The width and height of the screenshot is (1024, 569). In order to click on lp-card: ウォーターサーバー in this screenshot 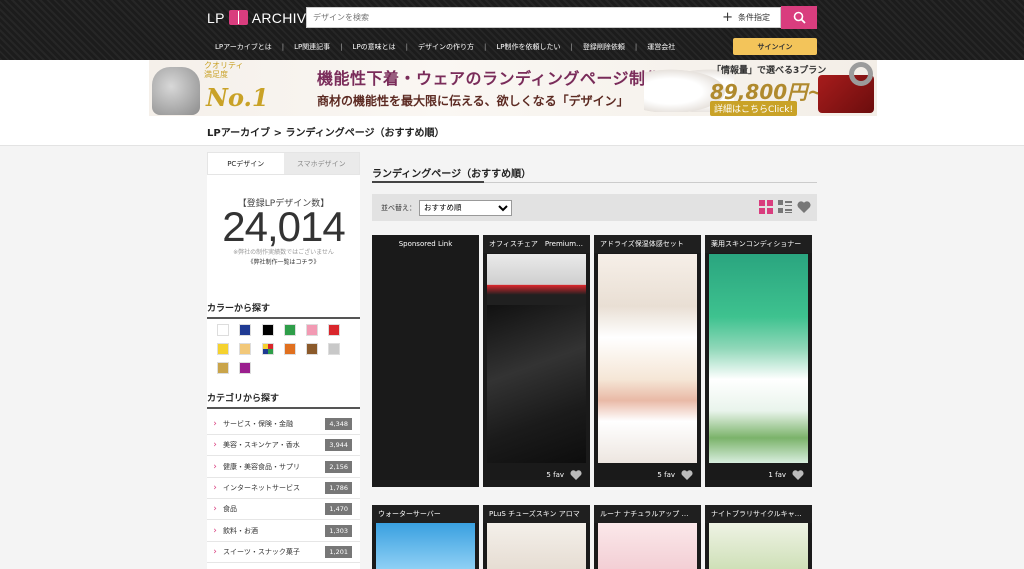, I will do `click(425, 537)`.